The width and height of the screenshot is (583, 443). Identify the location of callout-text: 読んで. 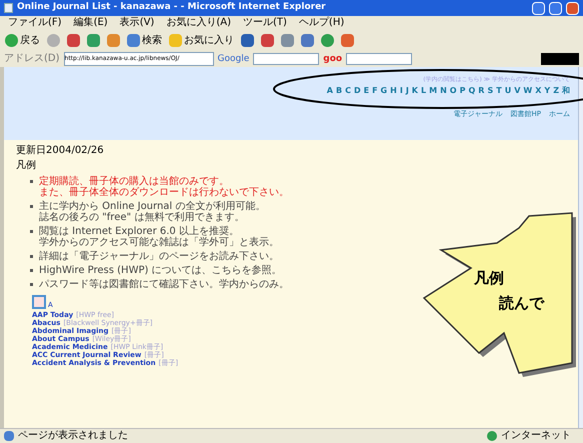
(521, 303).